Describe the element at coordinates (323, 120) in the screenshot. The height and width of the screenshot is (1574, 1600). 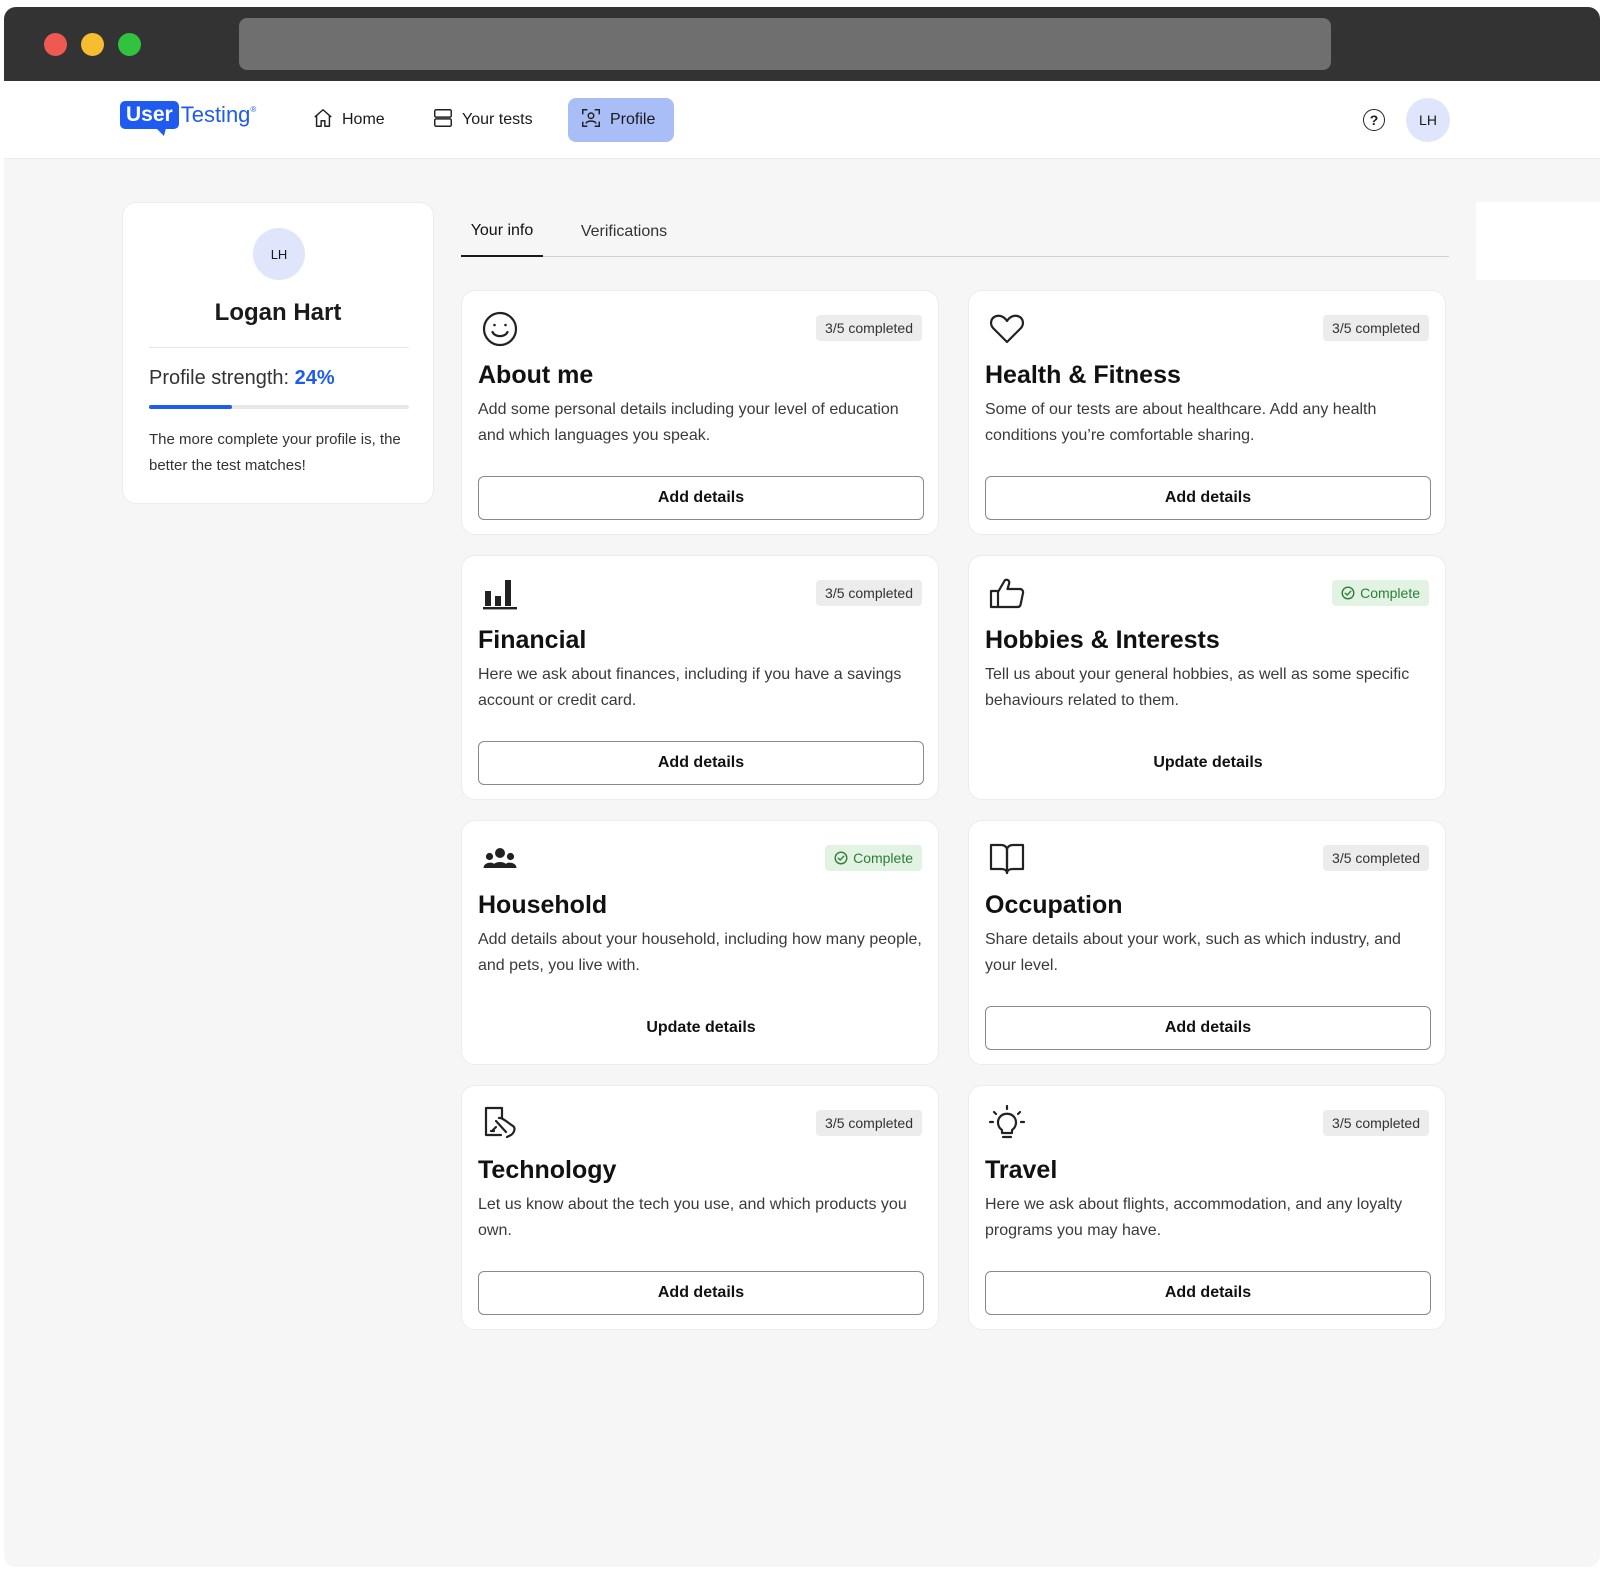
I see `home-icon` at that location.